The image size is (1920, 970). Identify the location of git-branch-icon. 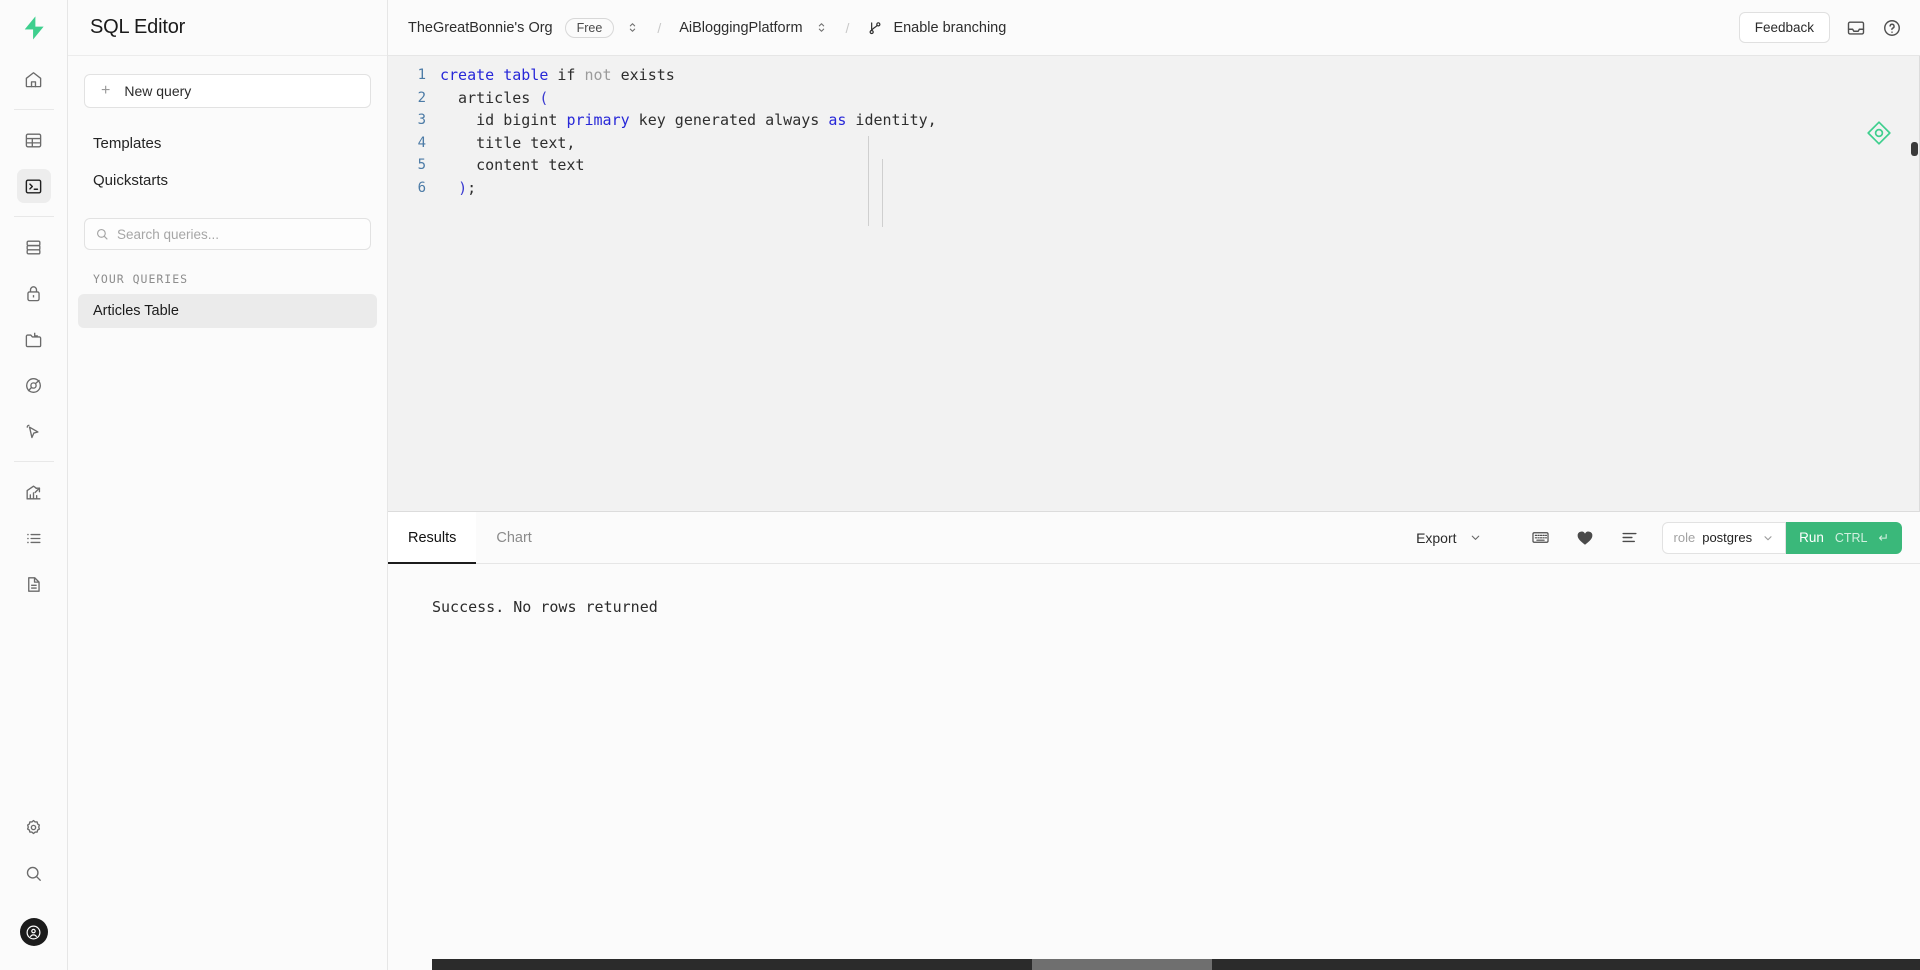
(875, 27).